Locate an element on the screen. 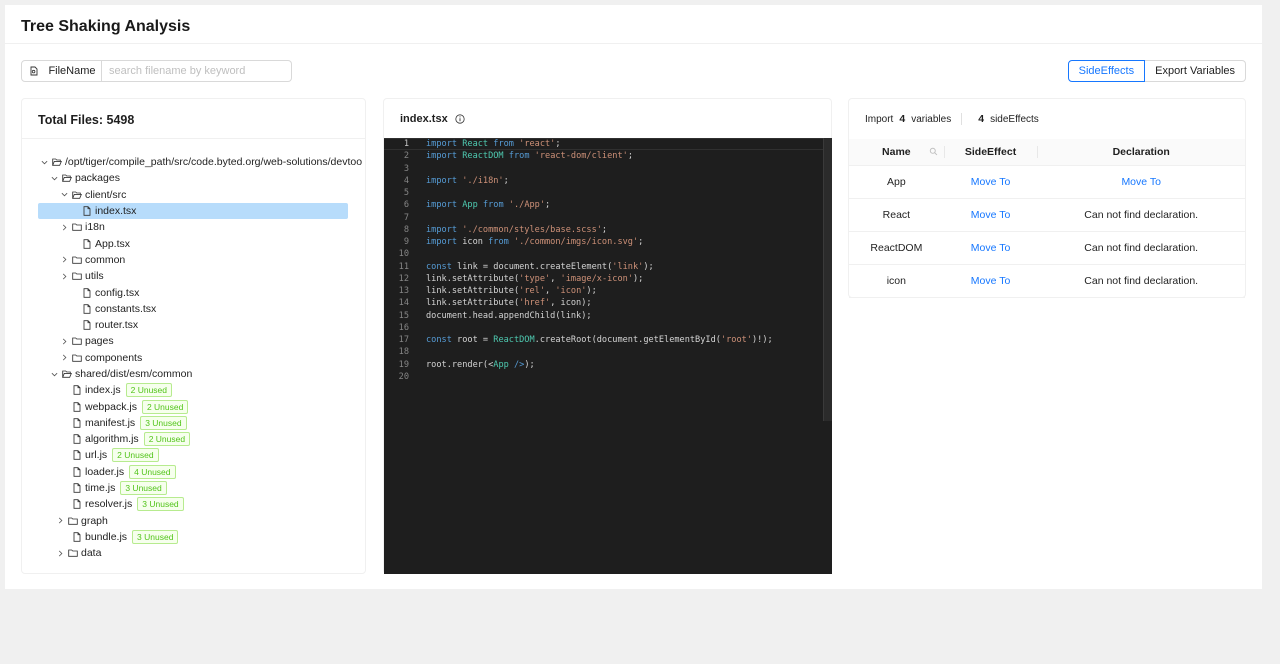  tree-node-label: client/src is located at coordinates (106, 194).